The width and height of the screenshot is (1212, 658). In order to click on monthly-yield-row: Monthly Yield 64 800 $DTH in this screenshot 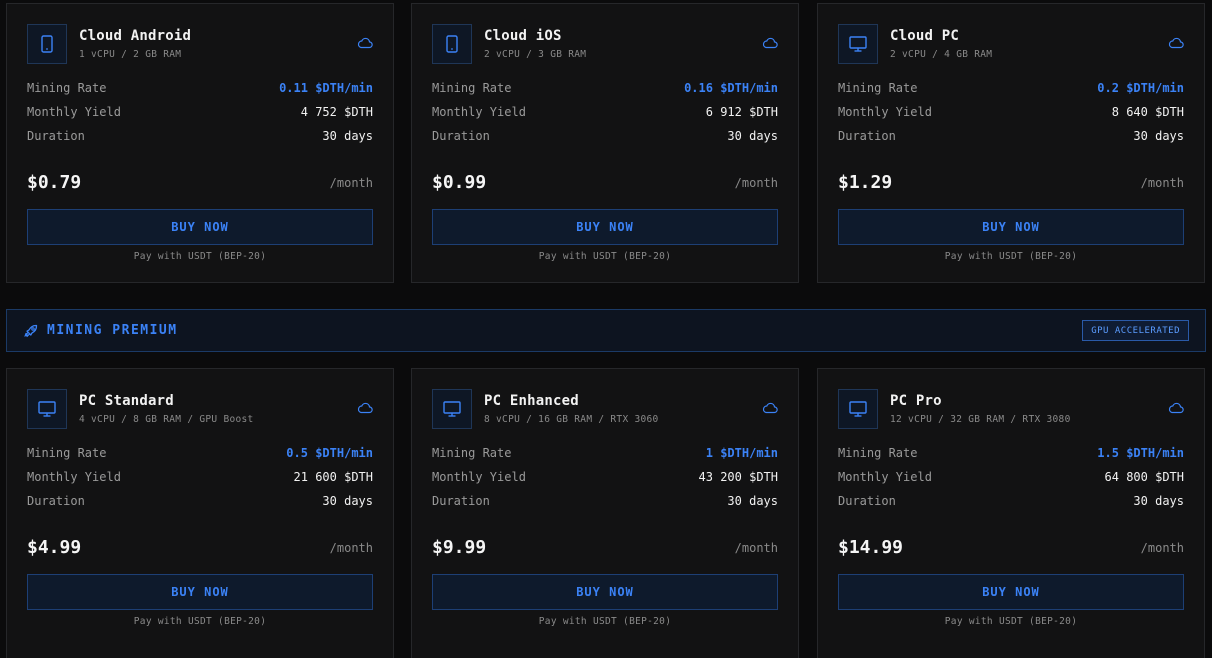, I will do `click(1011, 478)`.